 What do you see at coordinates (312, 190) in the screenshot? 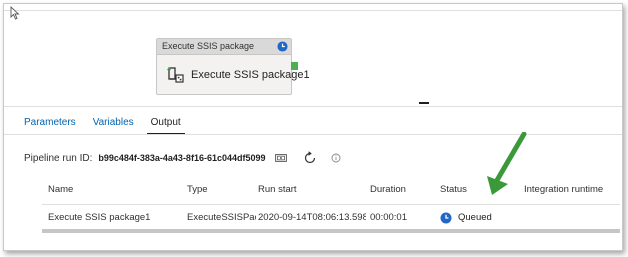
I see `column-header-run-start: Run start` at bounding box center [312, 190].